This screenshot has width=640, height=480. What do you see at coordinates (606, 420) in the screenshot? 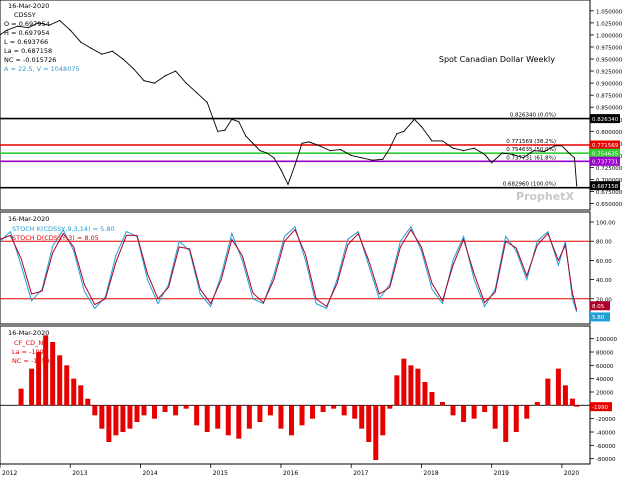
I see `cot-y-tick-label: -20000` at bounding box center [606, 420].